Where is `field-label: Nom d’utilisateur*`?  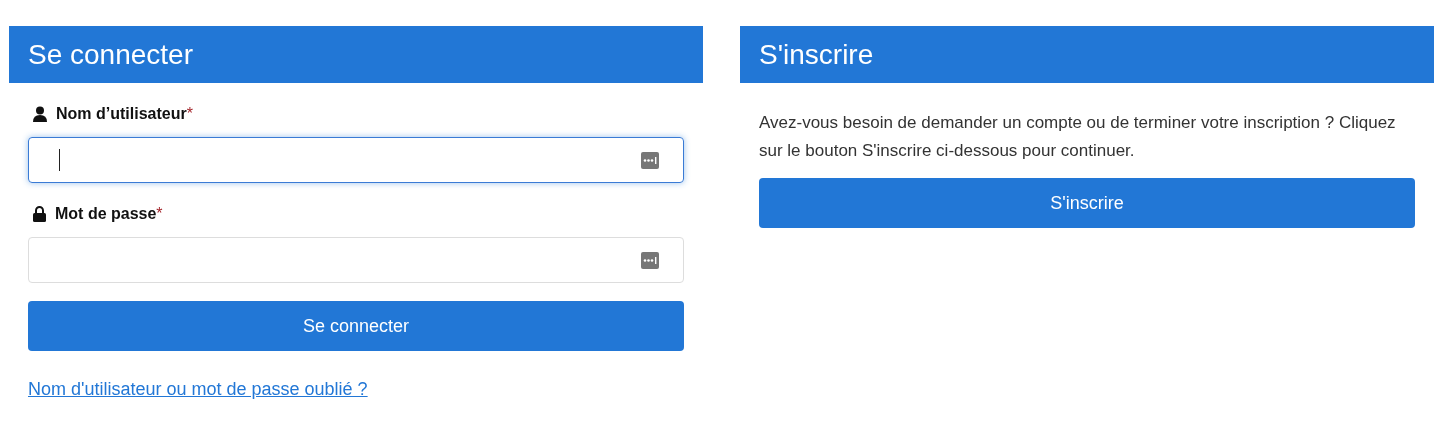
field-label: Nom d’utilisateur* is located at coordinates (124, 114).